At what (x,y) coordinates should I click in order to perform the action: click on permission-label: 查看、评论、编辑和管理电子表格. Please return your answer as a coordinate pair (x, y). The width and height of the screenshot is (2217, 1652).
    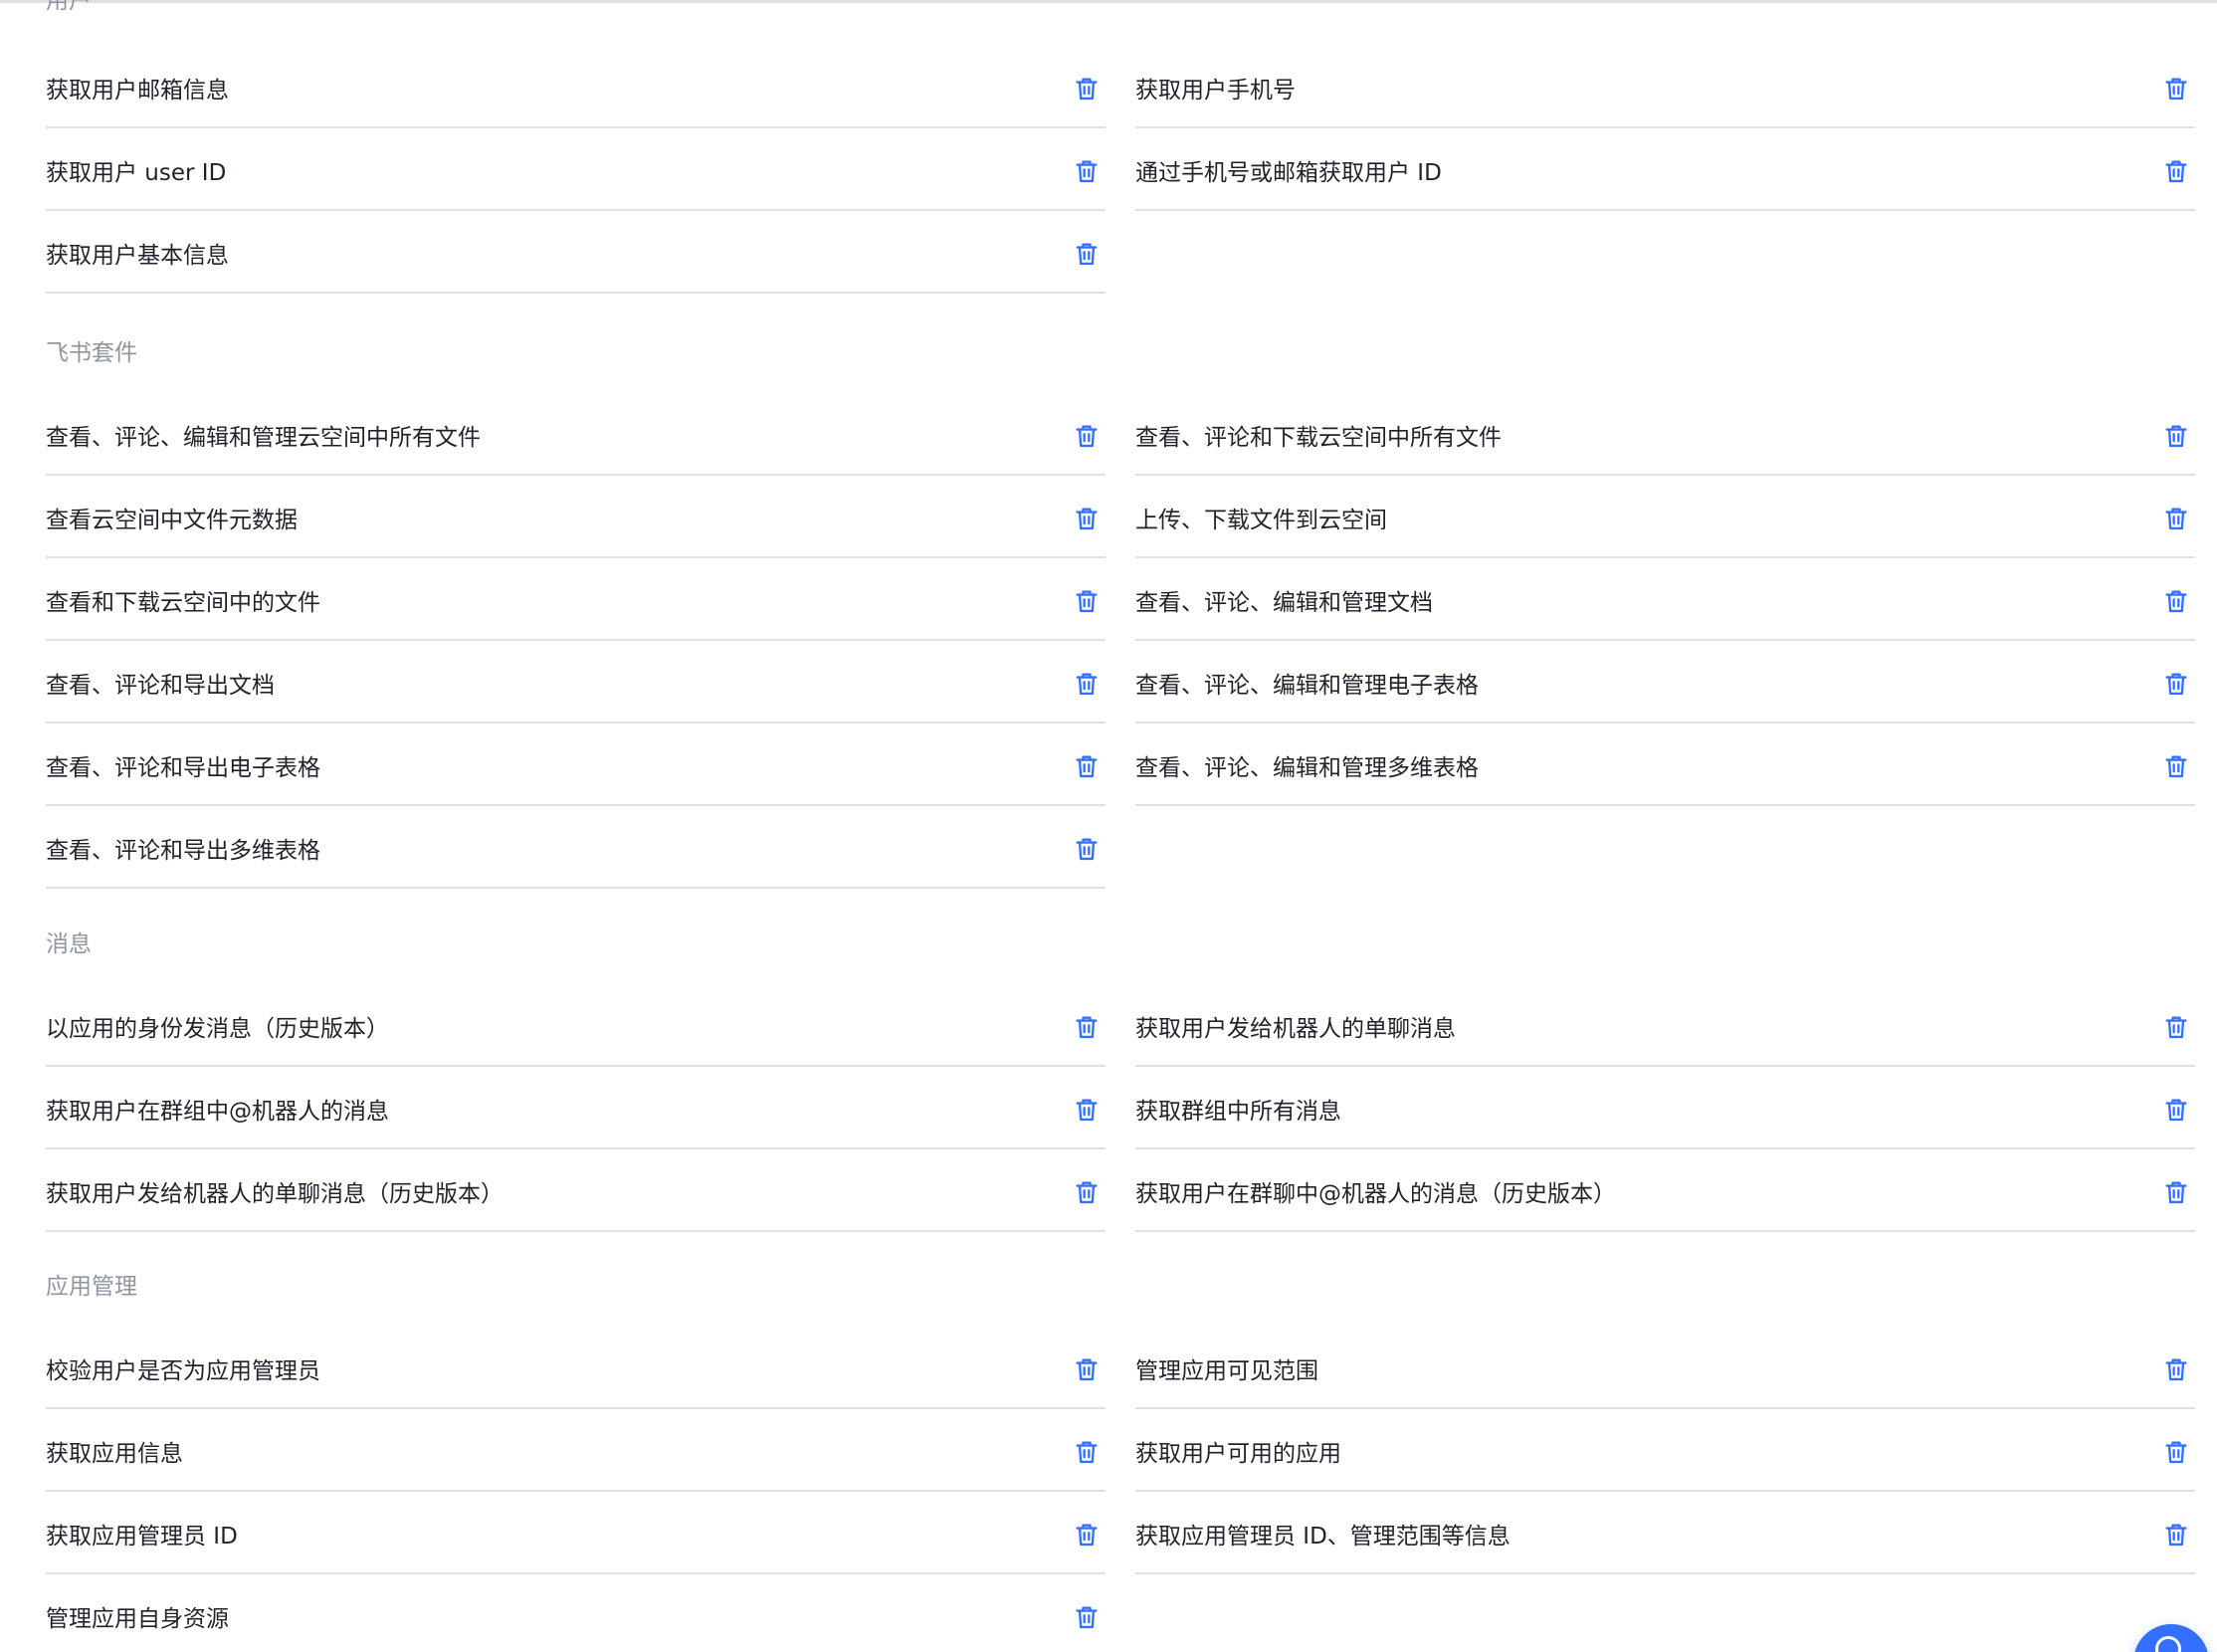
    Looking at the image, I should click on (1307, 686).